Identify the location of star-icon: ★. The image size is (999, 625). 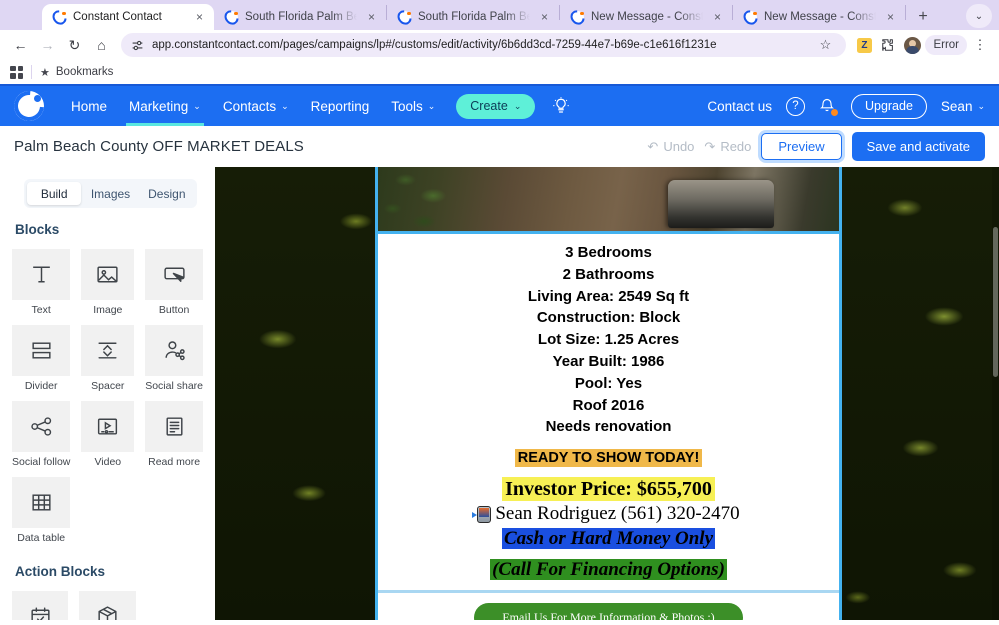
(45, 72).